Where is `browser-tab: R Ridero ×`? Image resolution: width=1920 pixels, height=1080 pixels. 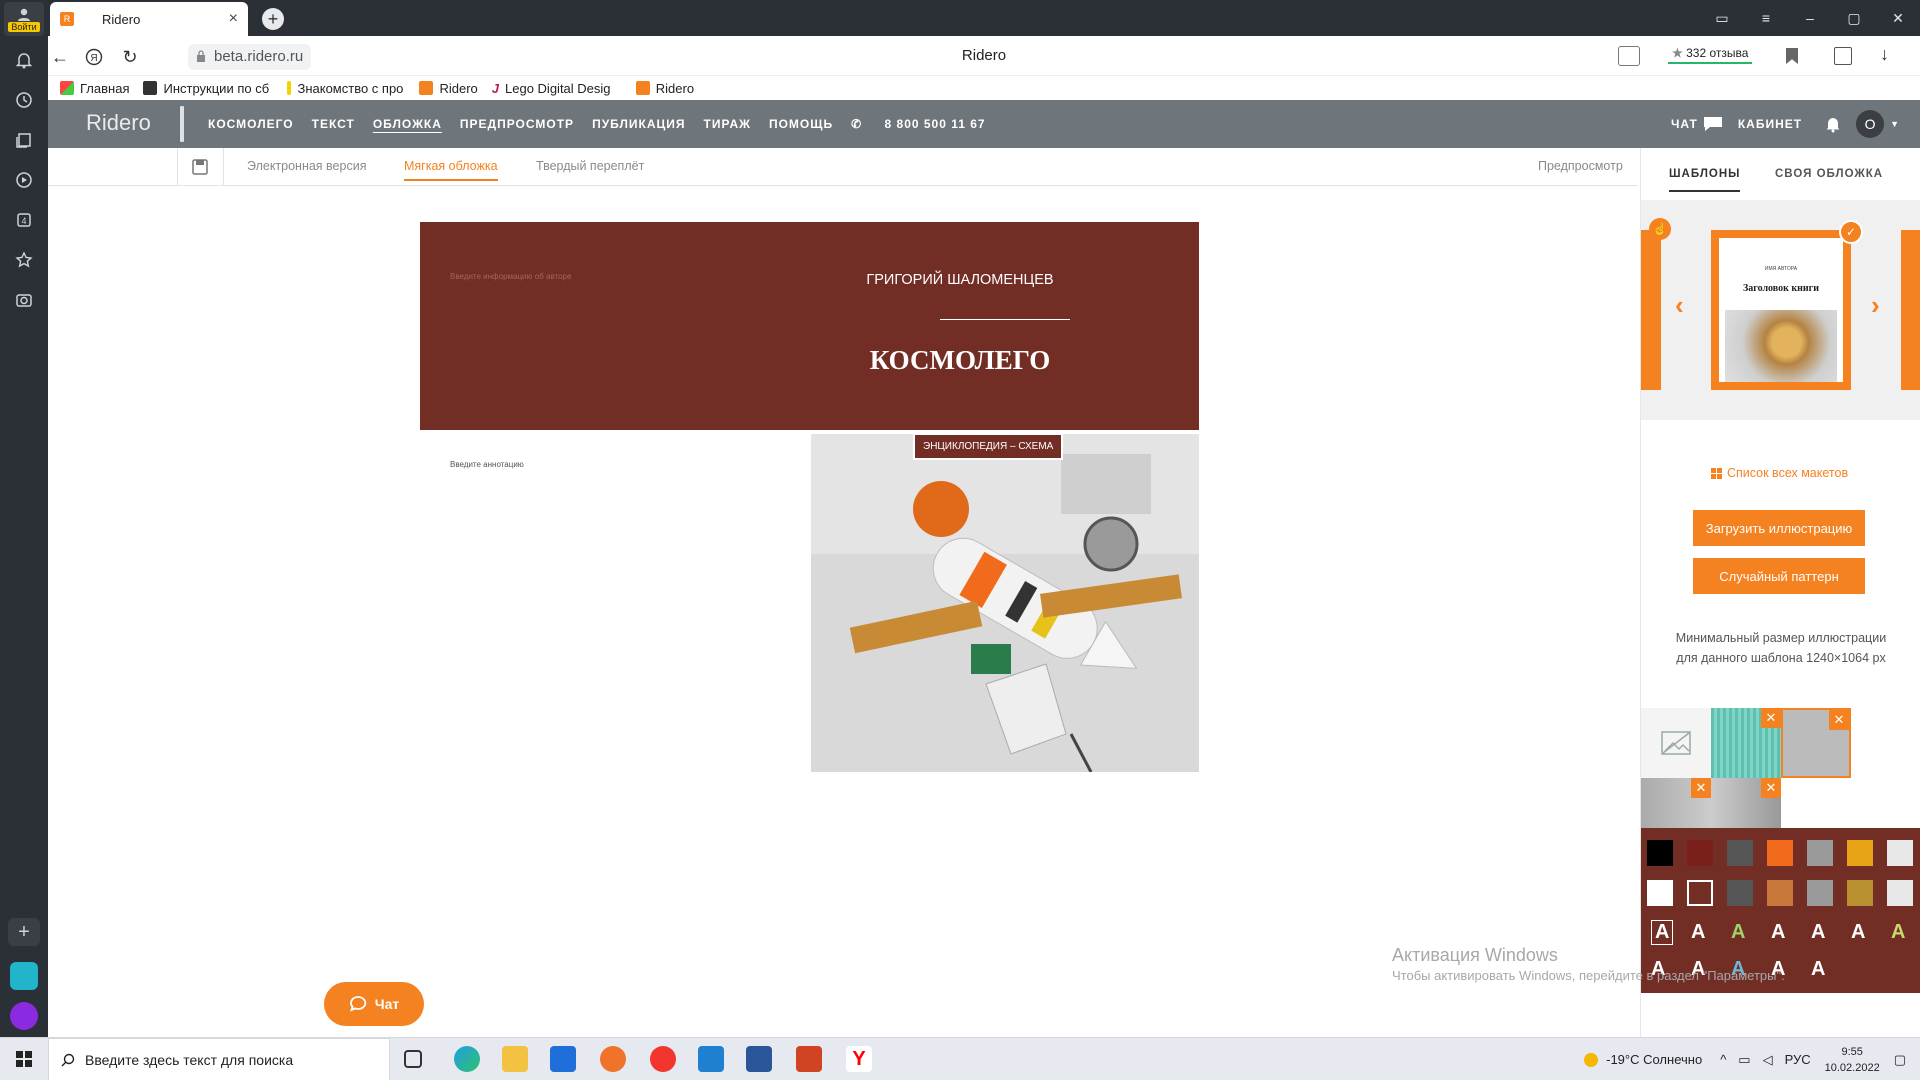
browser-tab: R Ridero × is located at coordinates (149, 19).